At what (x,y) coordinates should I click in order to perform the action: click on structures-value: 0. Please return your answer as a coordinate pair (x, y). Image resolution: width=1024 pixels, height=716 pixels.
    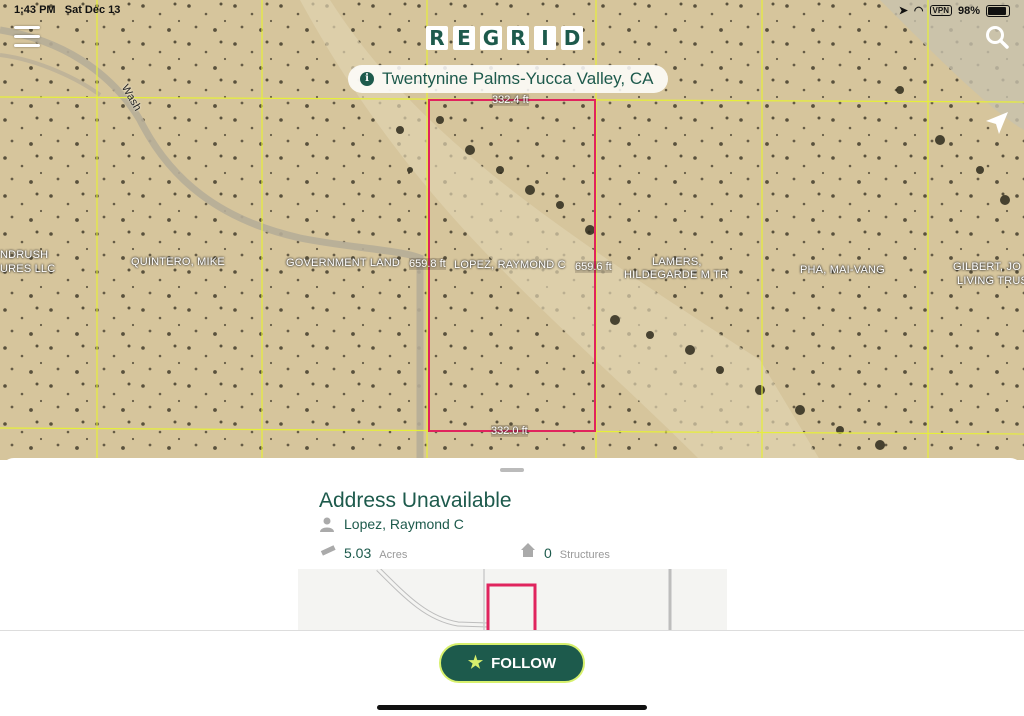
    Looking at the image, I should click on (548, 553).